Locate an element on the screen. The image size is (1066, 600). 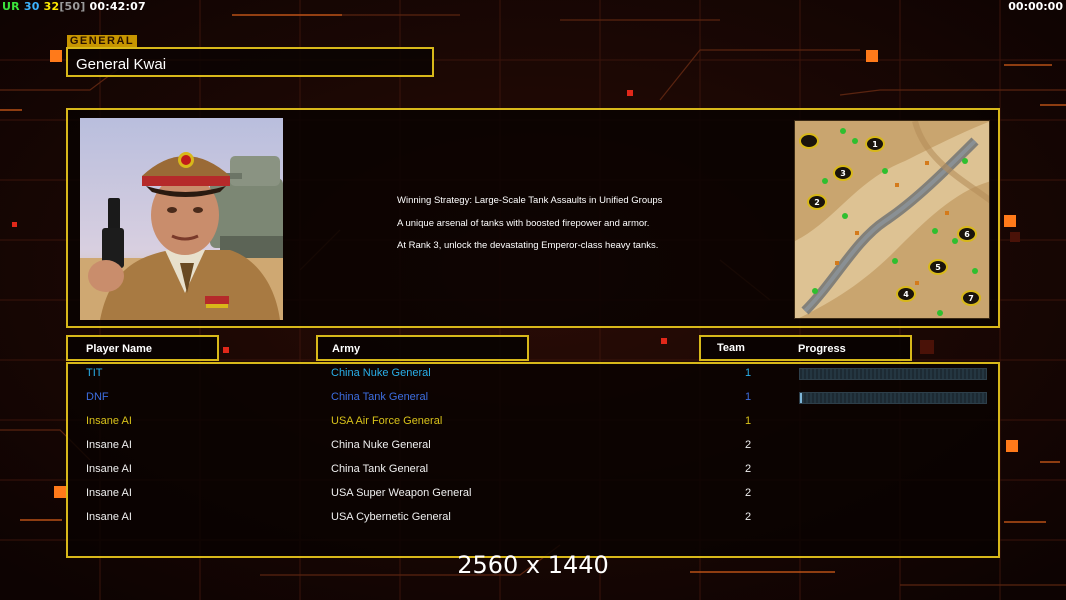
army-header: Army is located at coordinates (422, 348).